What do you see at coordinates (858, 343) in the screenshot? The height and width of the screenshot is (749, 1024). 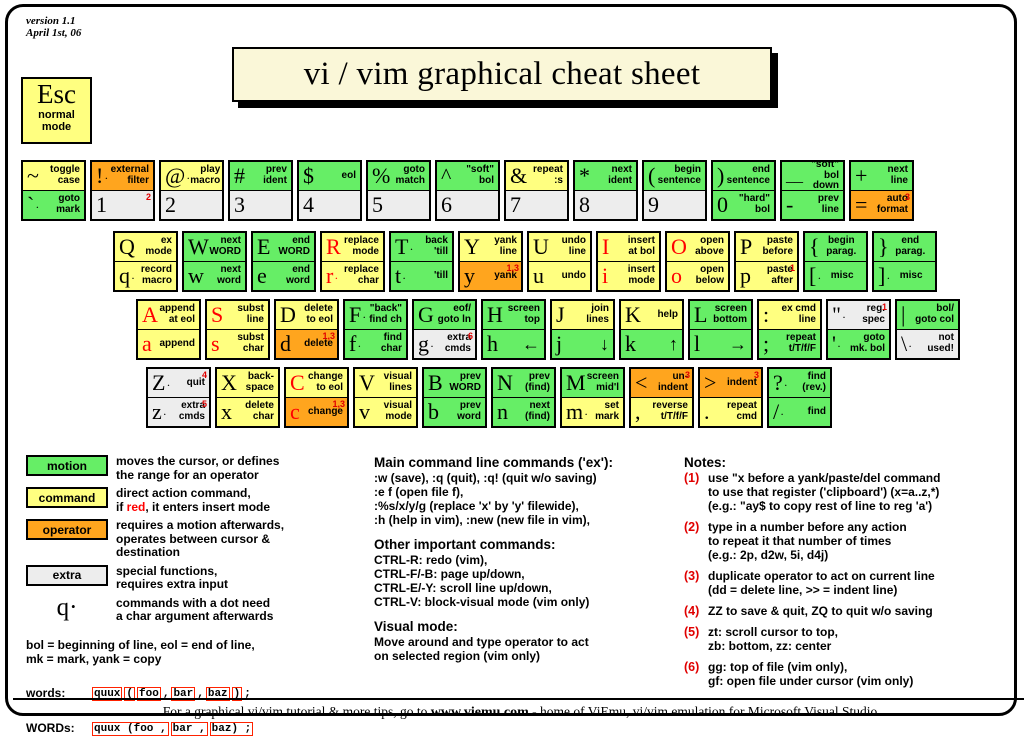 I see `key-half-bottom: ' · goto mk. bol` at bounding box center [858, 343].